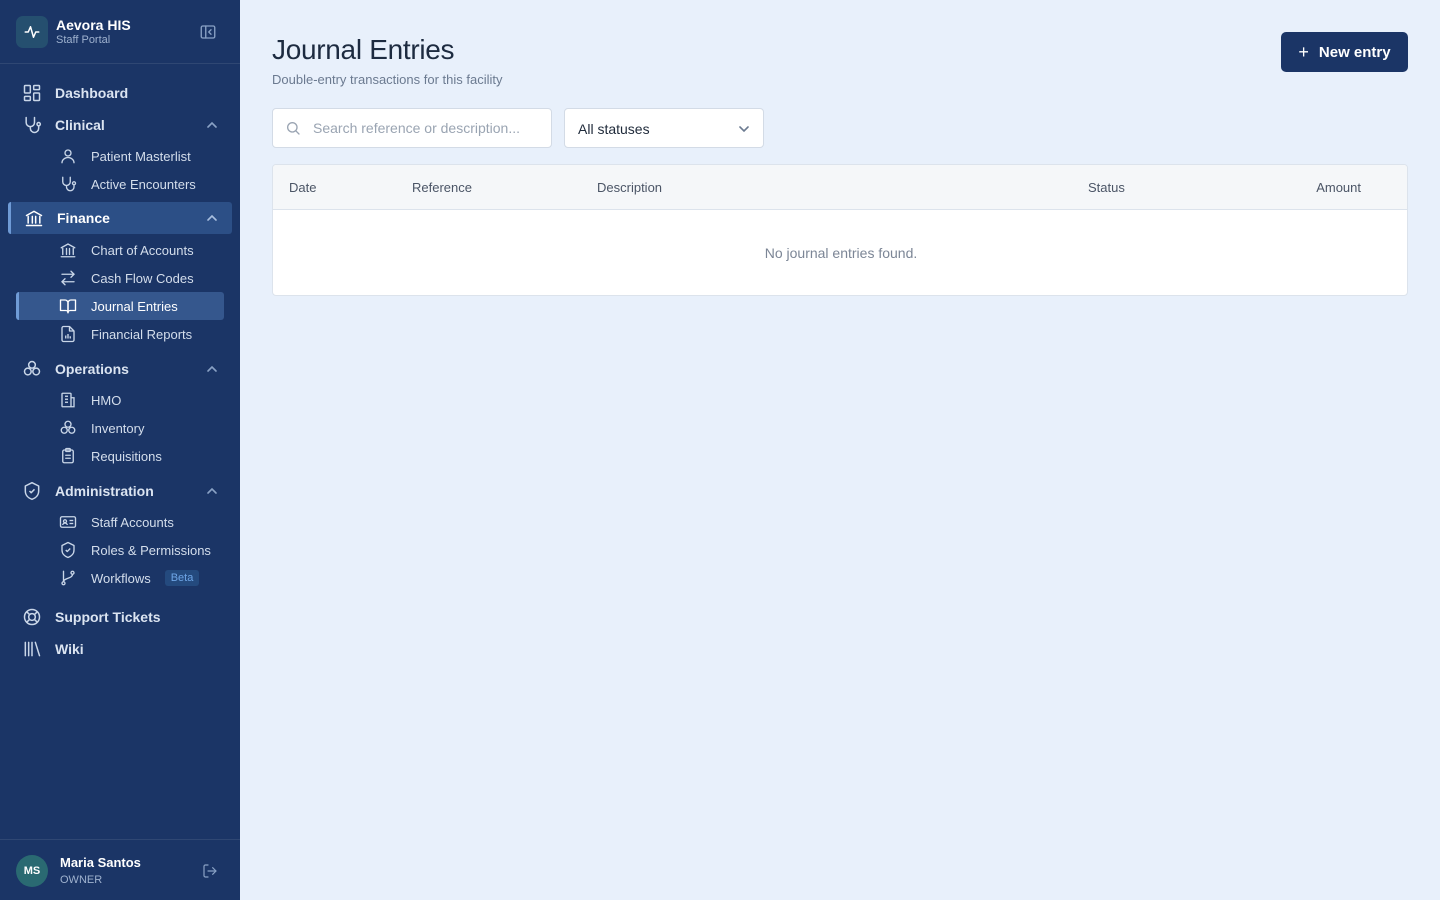 This screenshot has width=1440, height=900. I want to click on table-header: Date Reference Description Status Amount, so click(840, 187).